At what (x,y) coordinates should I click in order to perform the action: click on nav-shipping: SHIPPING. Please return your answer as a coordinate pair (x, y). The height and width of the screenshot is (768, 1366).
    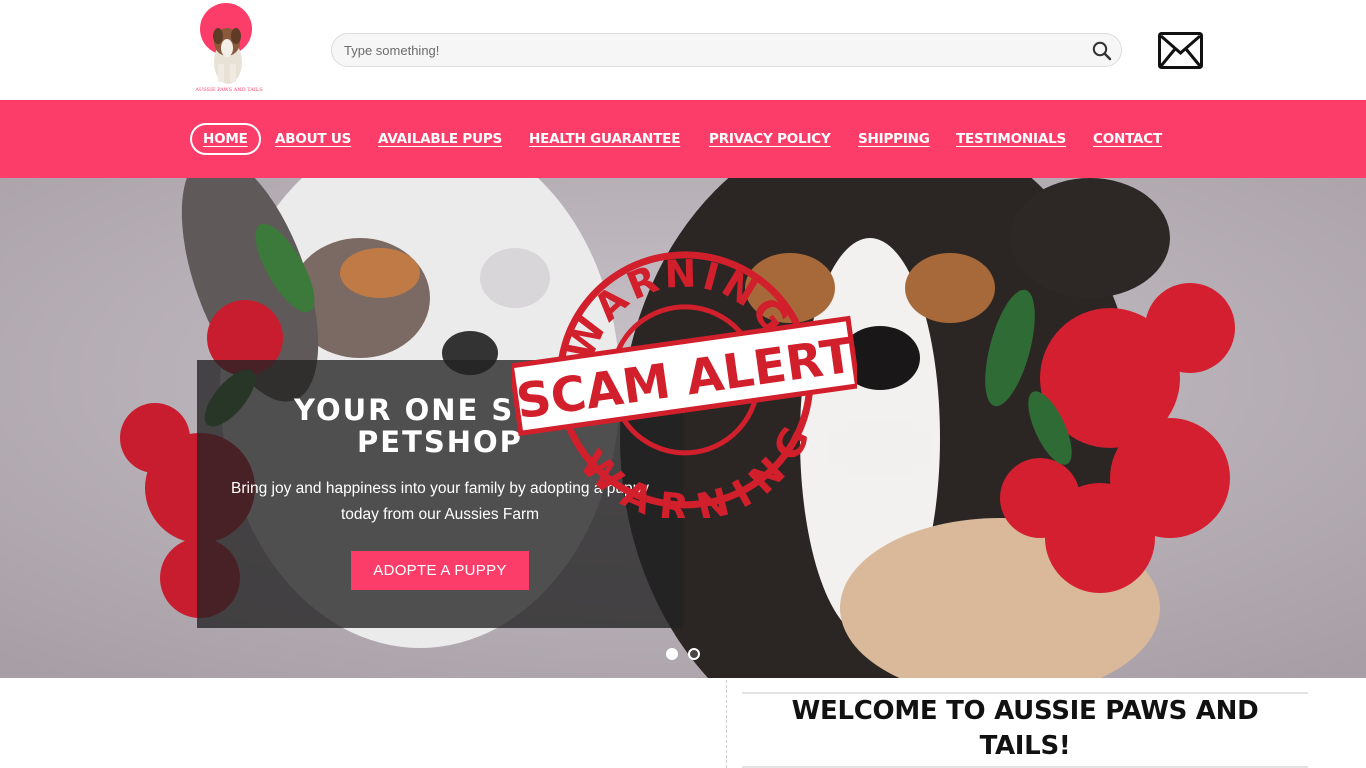
    Looking at the image, I should click on (894, 139).